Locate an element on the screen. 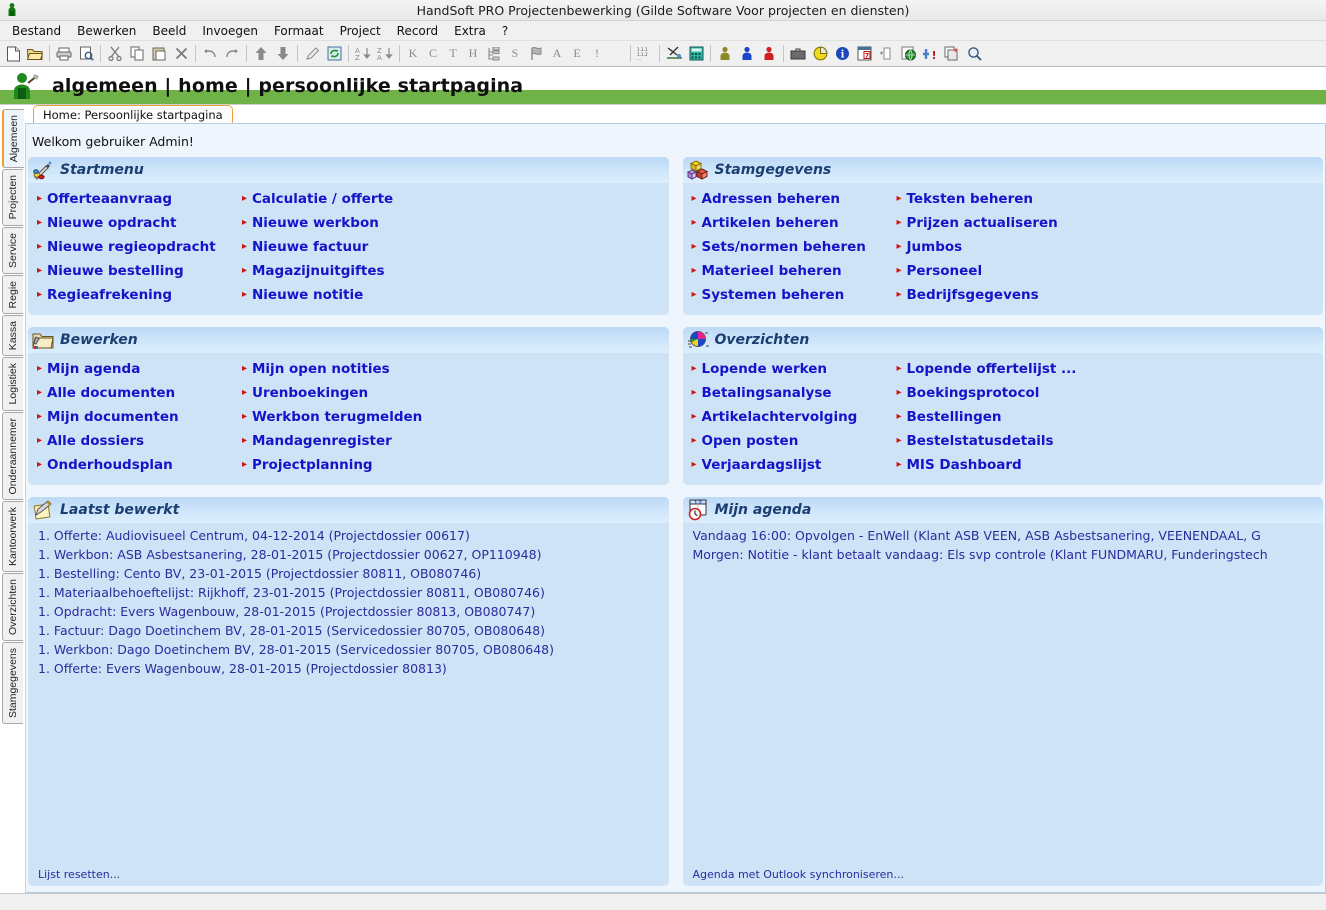  open-folder-icon is located at coordinates (35, 53).